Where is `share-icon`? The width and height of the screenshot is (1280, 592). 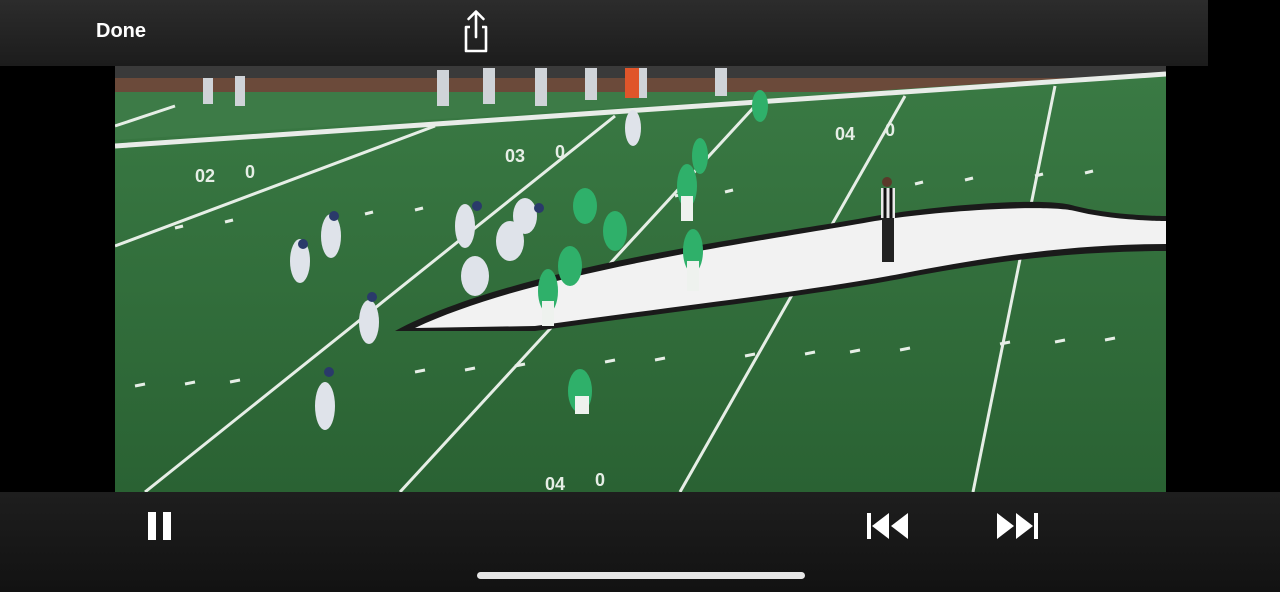
share-icon is located at coordinates (476, 31).